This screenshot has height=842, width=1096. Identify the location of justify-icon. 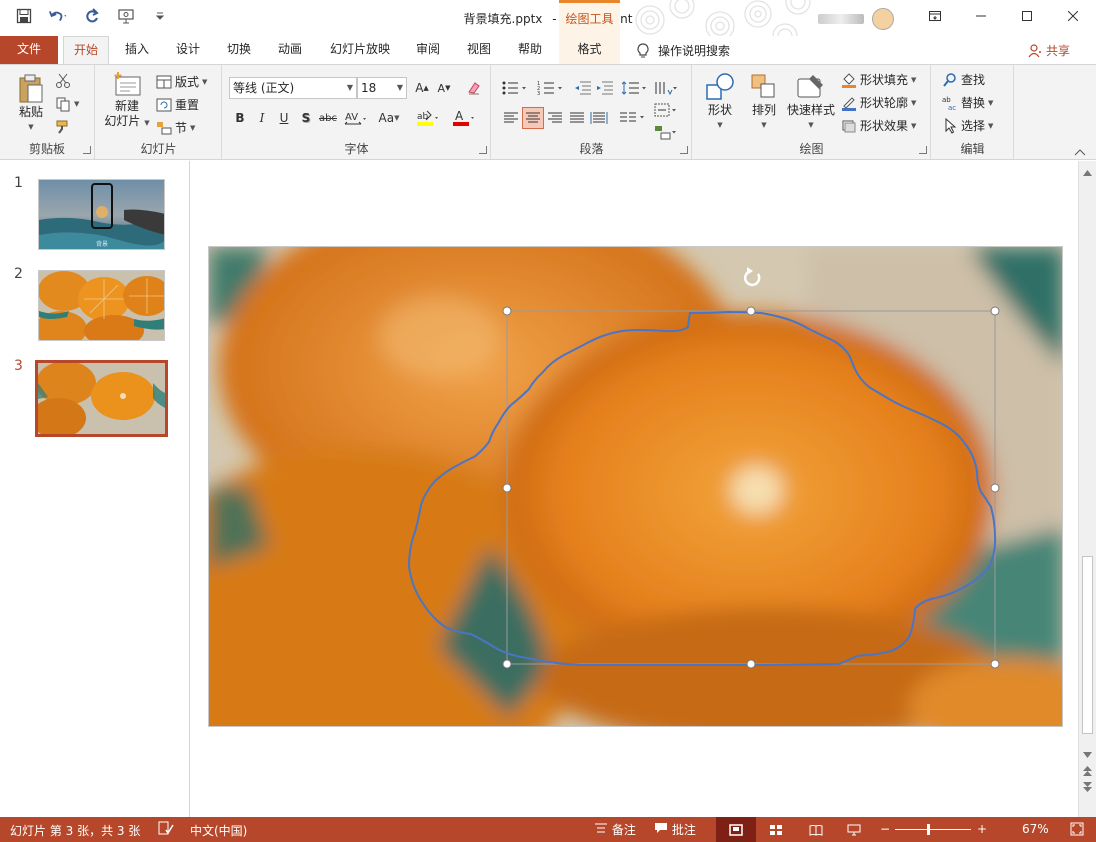
(577, 118).